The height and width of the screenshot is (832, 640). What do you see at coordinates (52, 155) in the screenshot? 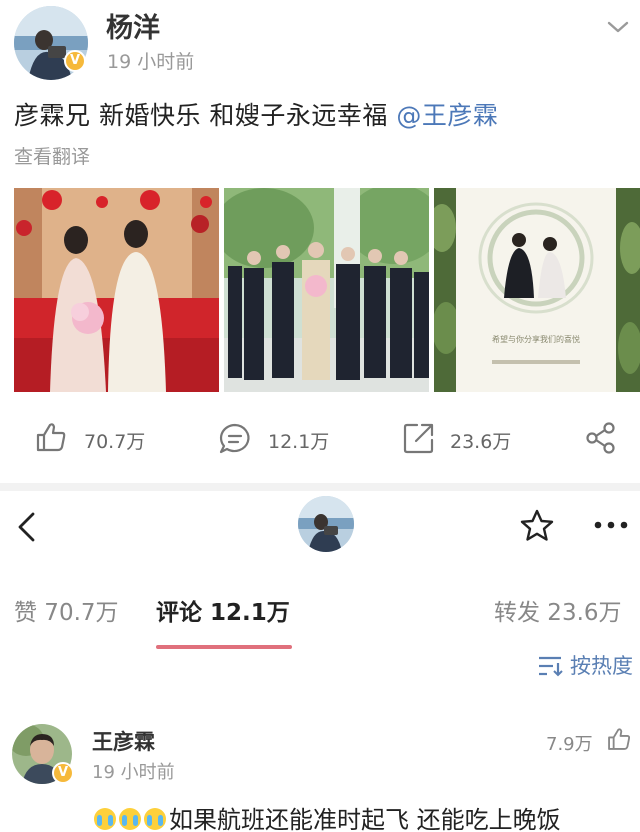
I see `translate-link: 查看翻译` at bounding box center [52, 155].